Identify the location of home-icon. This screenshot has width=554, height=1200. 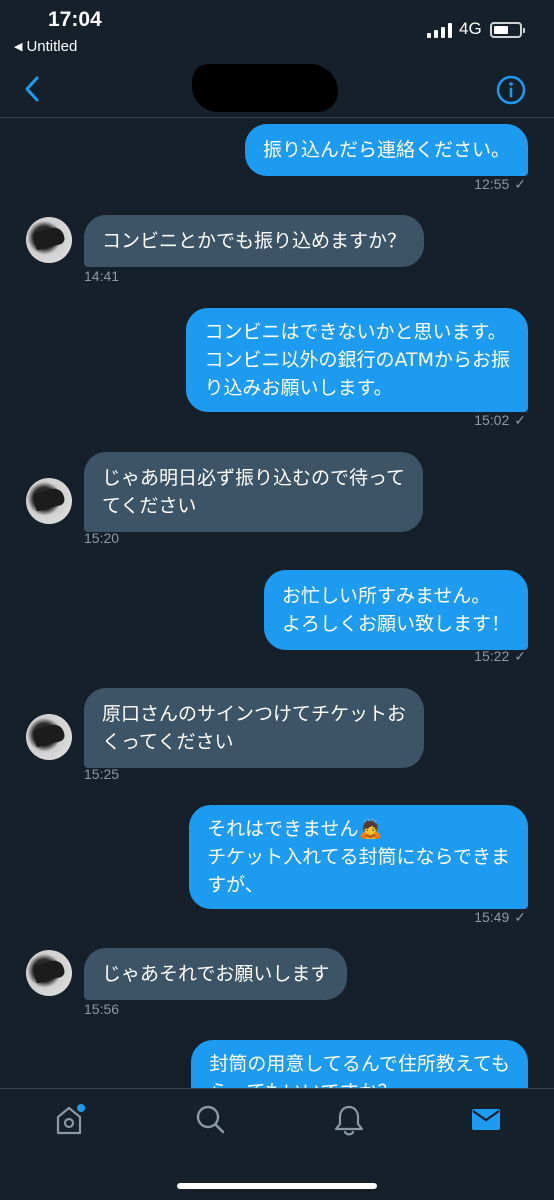
(70, 1120).